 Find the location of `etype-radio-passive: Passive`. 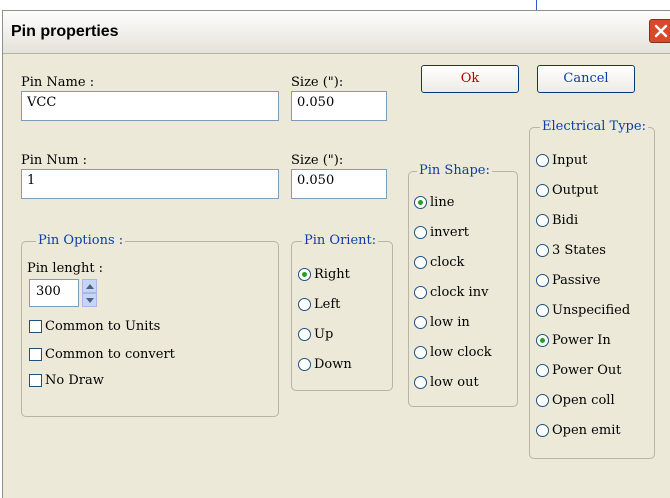

etype-radio-passive: Passive is located at coordinates (568, 280).